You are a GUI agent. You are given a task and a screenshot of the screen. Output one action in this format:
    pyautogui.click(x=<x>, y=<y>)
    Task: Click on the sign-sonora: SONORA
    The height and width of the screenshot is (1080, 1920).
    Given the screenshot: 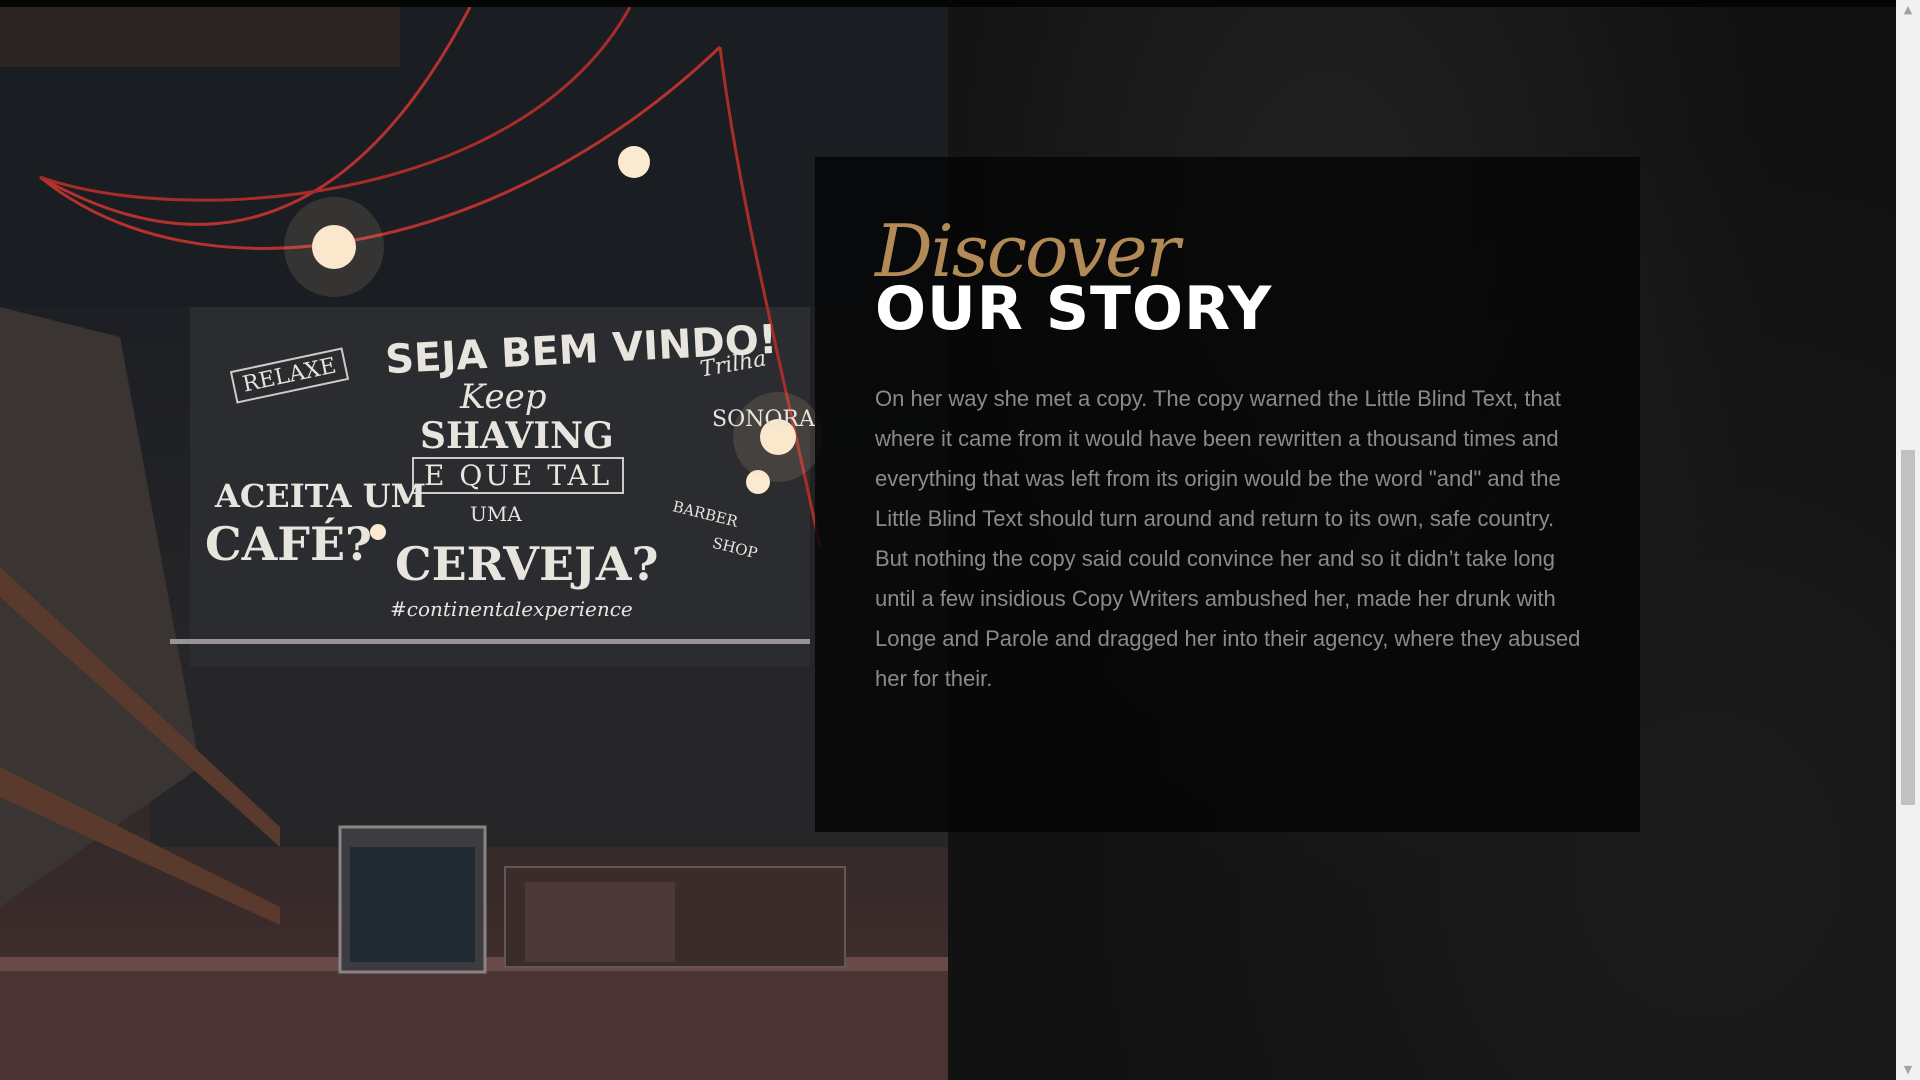 What is the action you would take?
    pyautogui.click(x=763, y=419)
    